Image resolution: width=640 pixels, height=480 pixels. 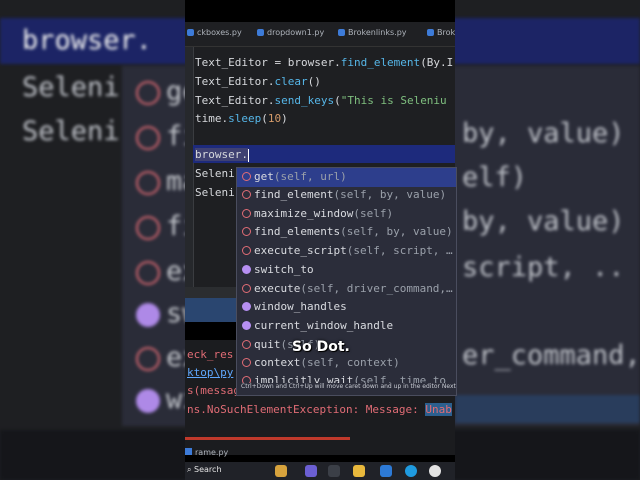 I want to click on code-line-below-2: Seleni, so click(x=215, y=192).